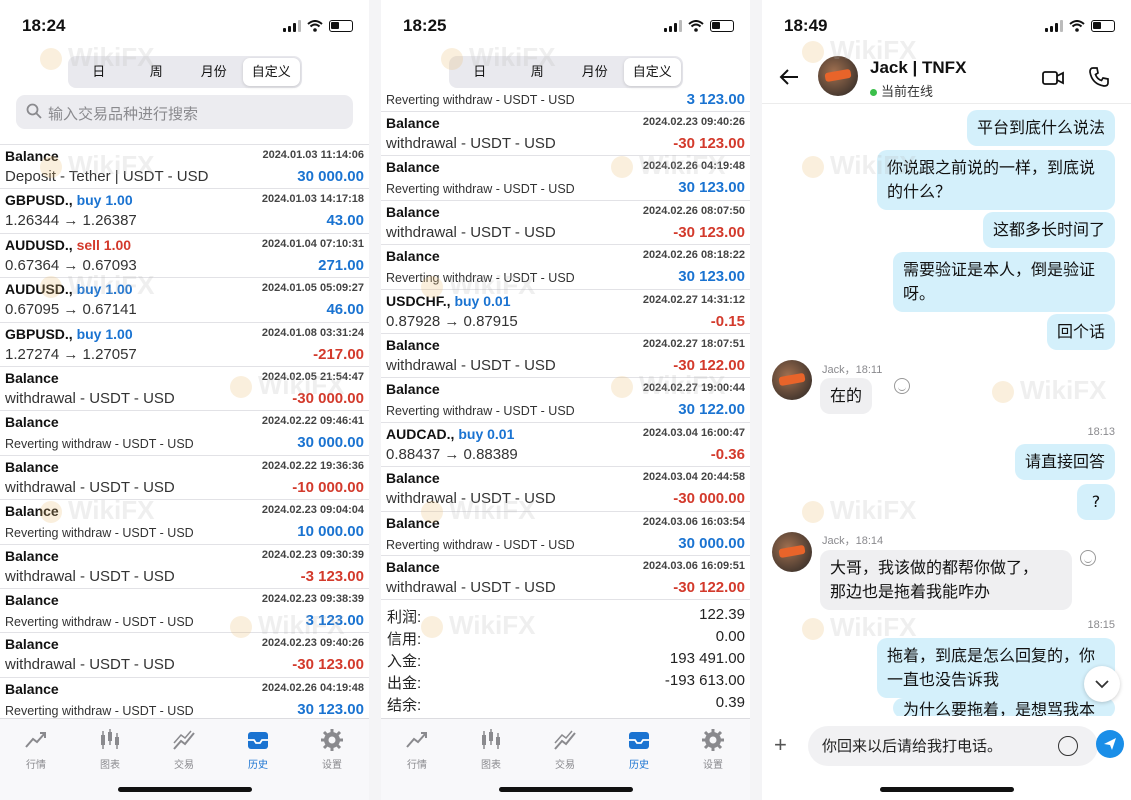 Image resolution: width=1131 pixels, height=800 pixels. I want to click on video-call-icon, so click(1053, 78).